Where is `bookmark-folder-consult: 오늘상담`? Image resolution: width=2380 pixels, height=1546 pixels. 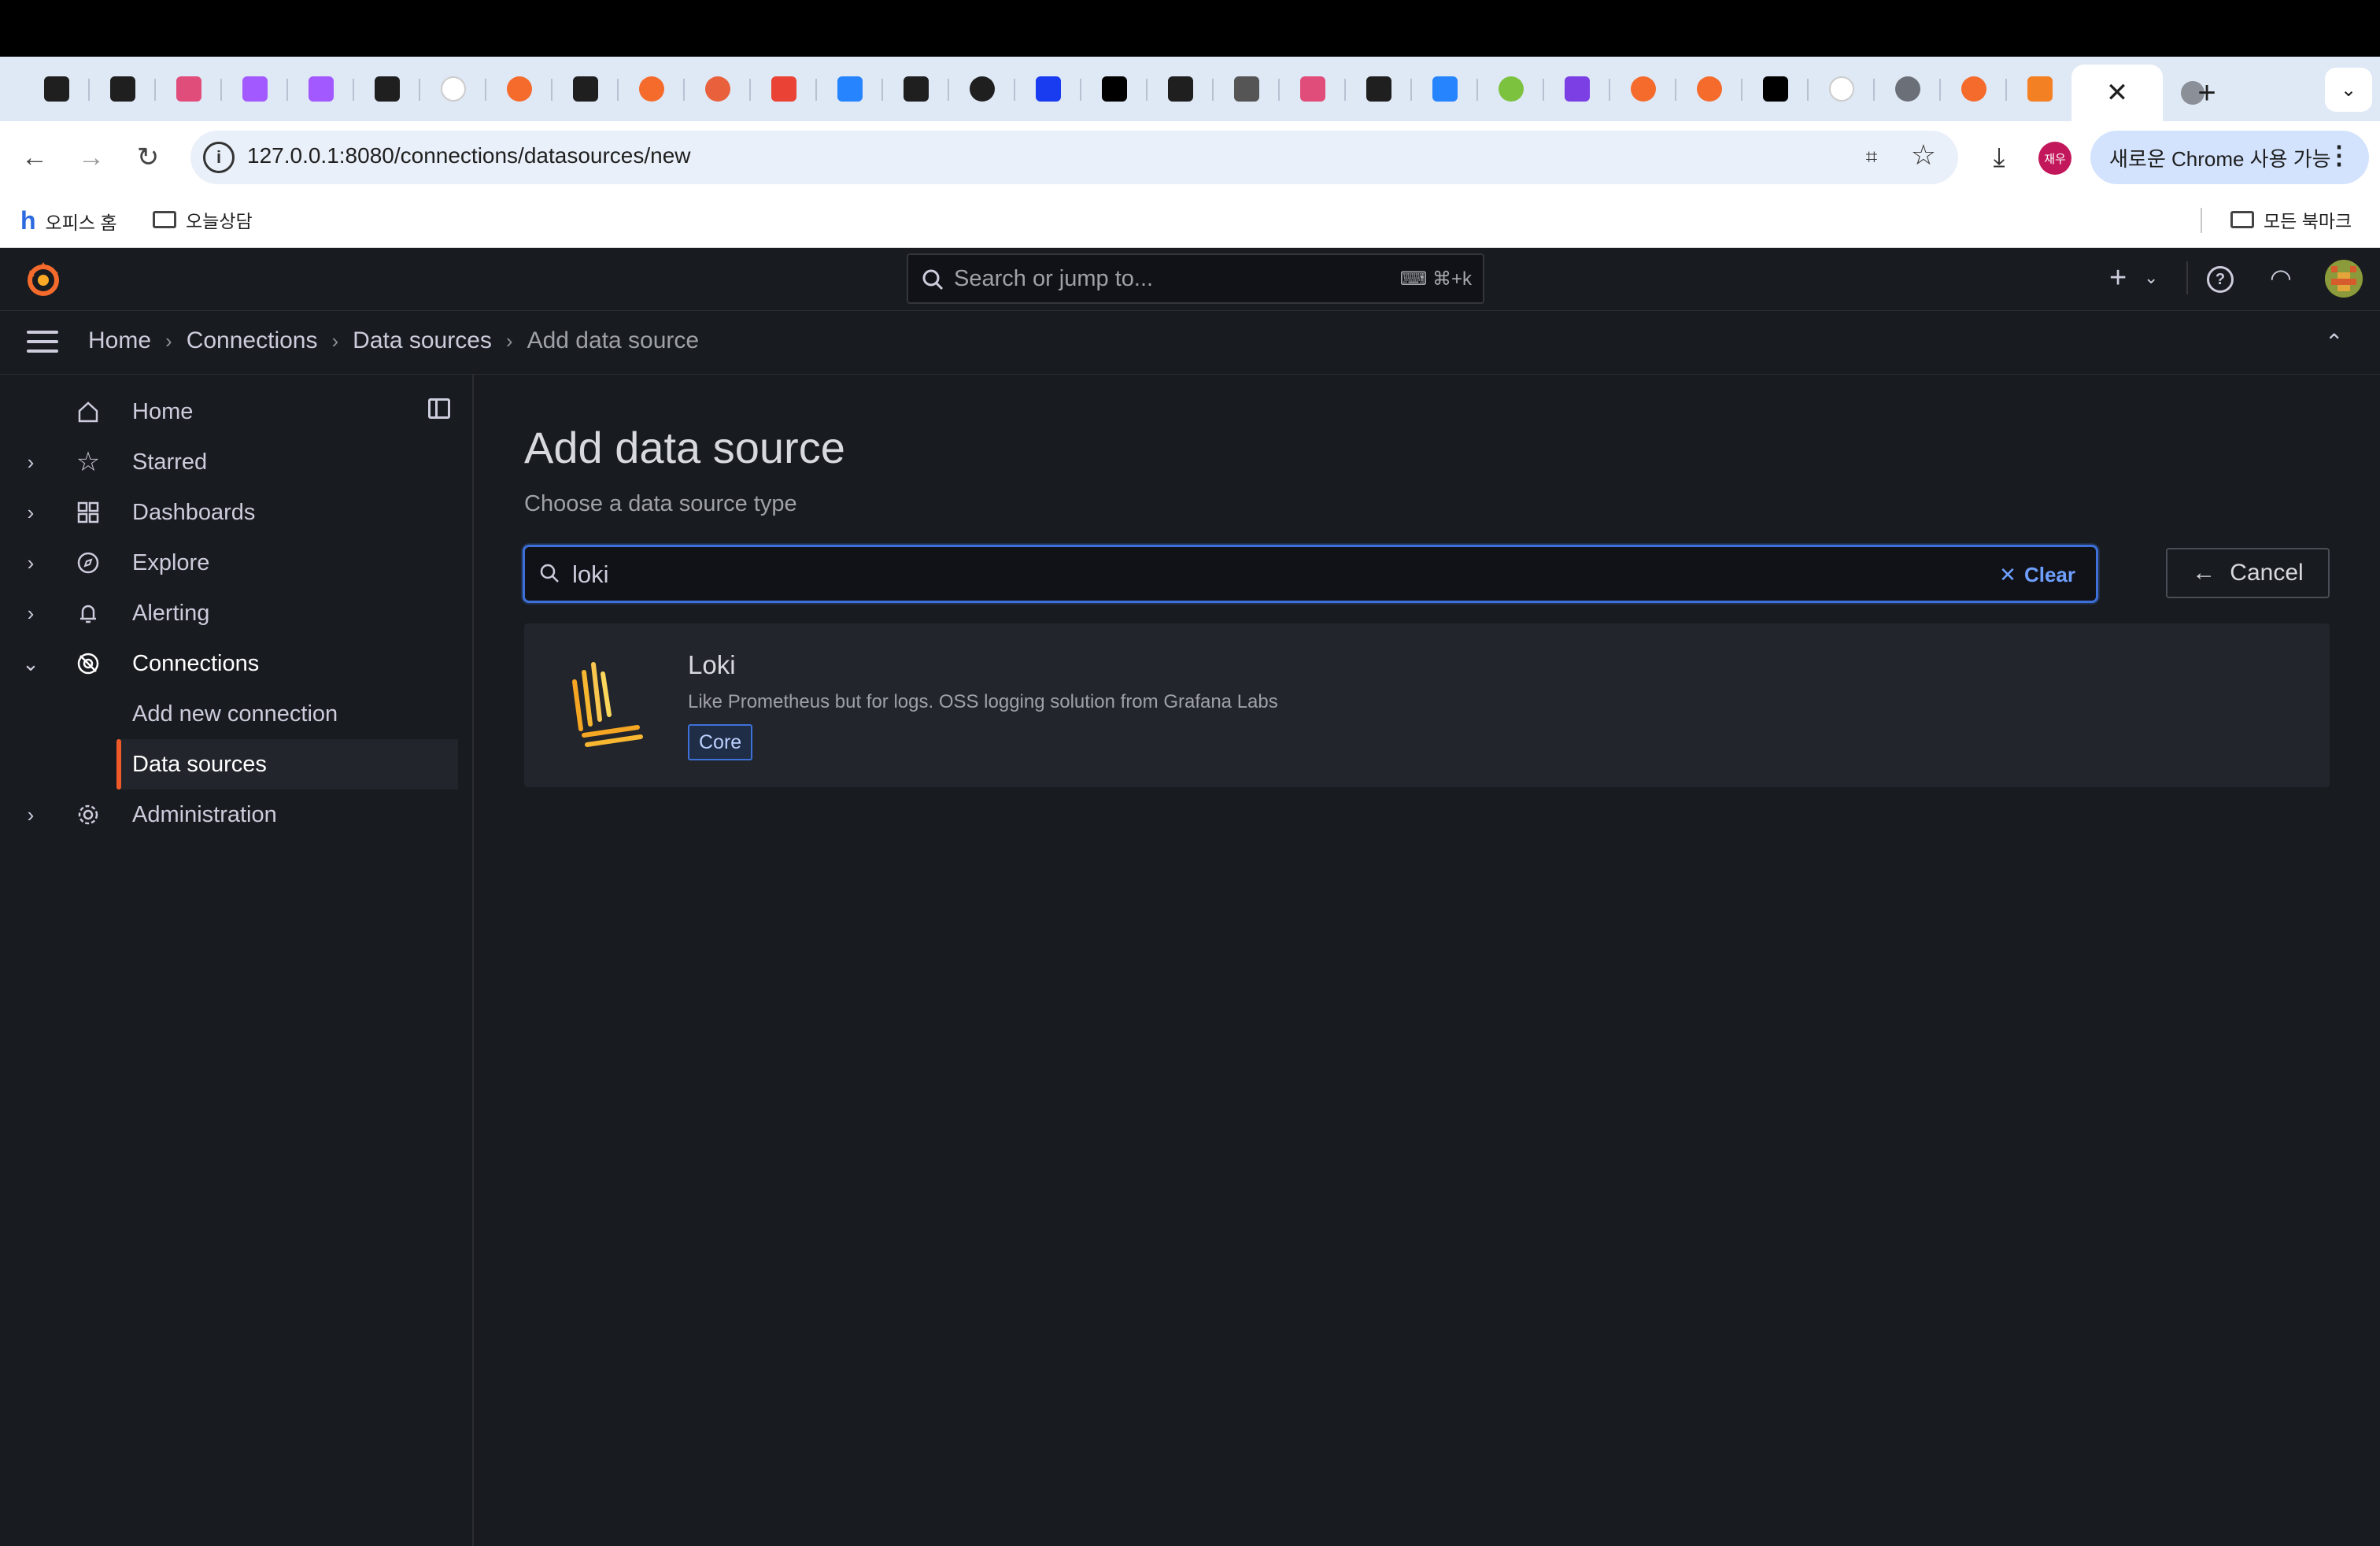
bookmark-folder-consult: 오늘상담 is located at coordinates (203, 220).